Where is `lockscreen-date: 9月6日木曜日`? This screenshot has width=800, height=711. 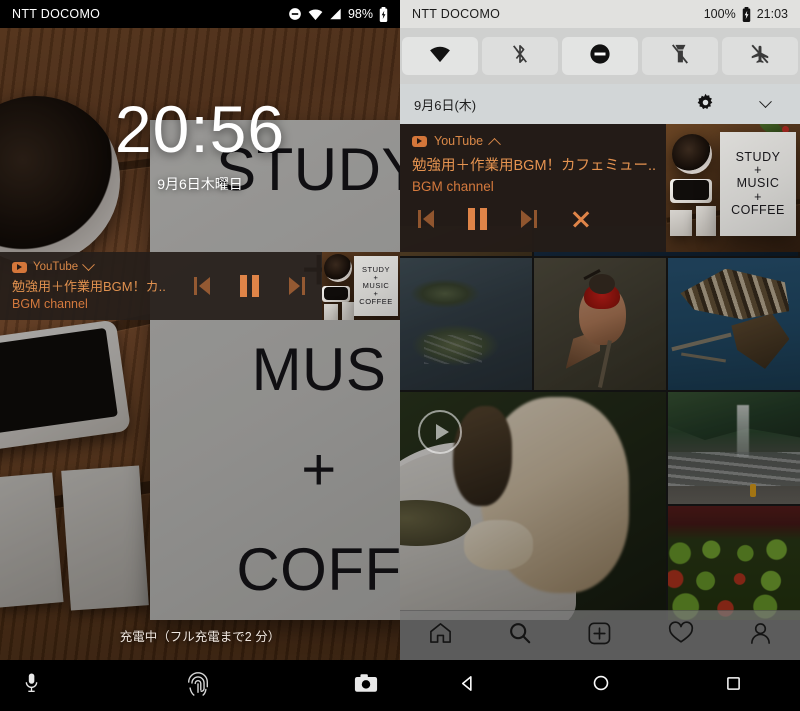 lockscreen-date: 9月6日木曜日 is located at coordinates (200, 184).